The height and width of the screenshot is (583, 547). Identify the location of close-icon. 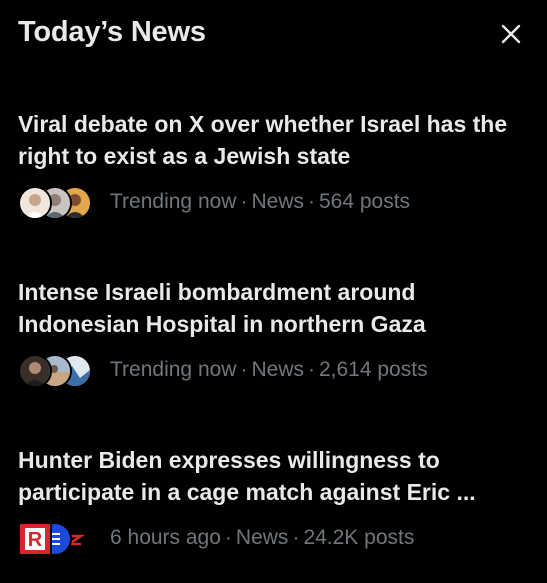
(511, 34).